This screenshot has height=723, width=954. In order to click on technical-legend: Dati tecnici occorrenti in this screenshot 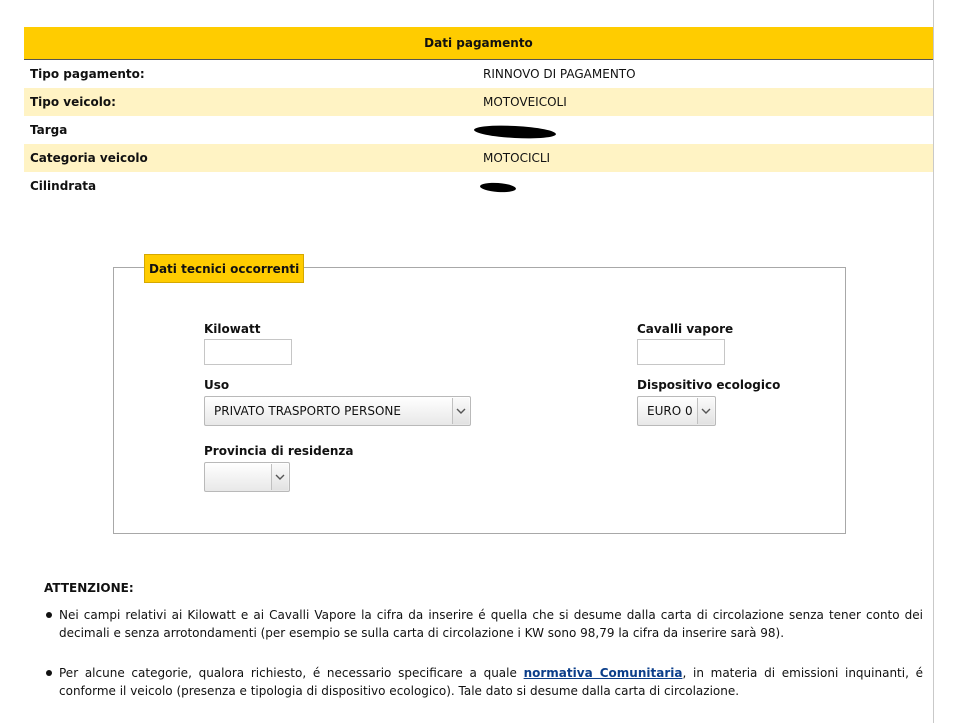, I will do `click(224, 268)`.